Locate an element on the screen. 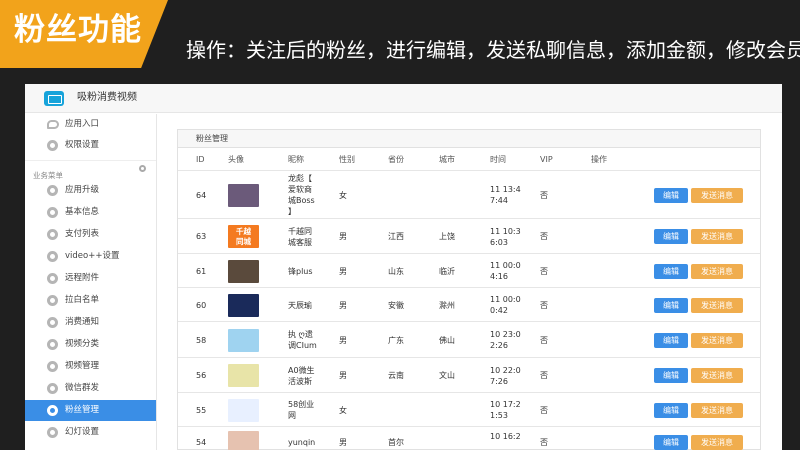 The image size is (800, 450). fan-time-line: 2:26 is located at coordinates (499, 345).